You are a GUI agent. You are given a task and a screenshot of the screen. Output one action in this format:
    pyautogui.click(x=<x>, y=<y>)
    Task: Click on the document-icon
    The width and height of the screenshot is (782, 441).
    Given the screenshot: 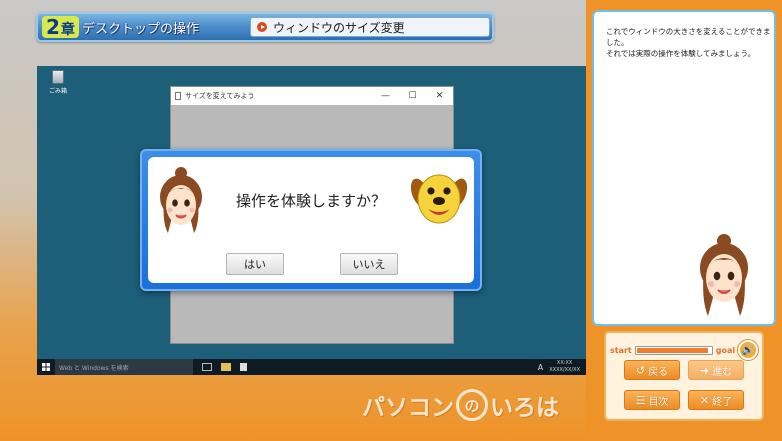 What is the action you would take?
    pyautogui.click(x=178, y=96)
    